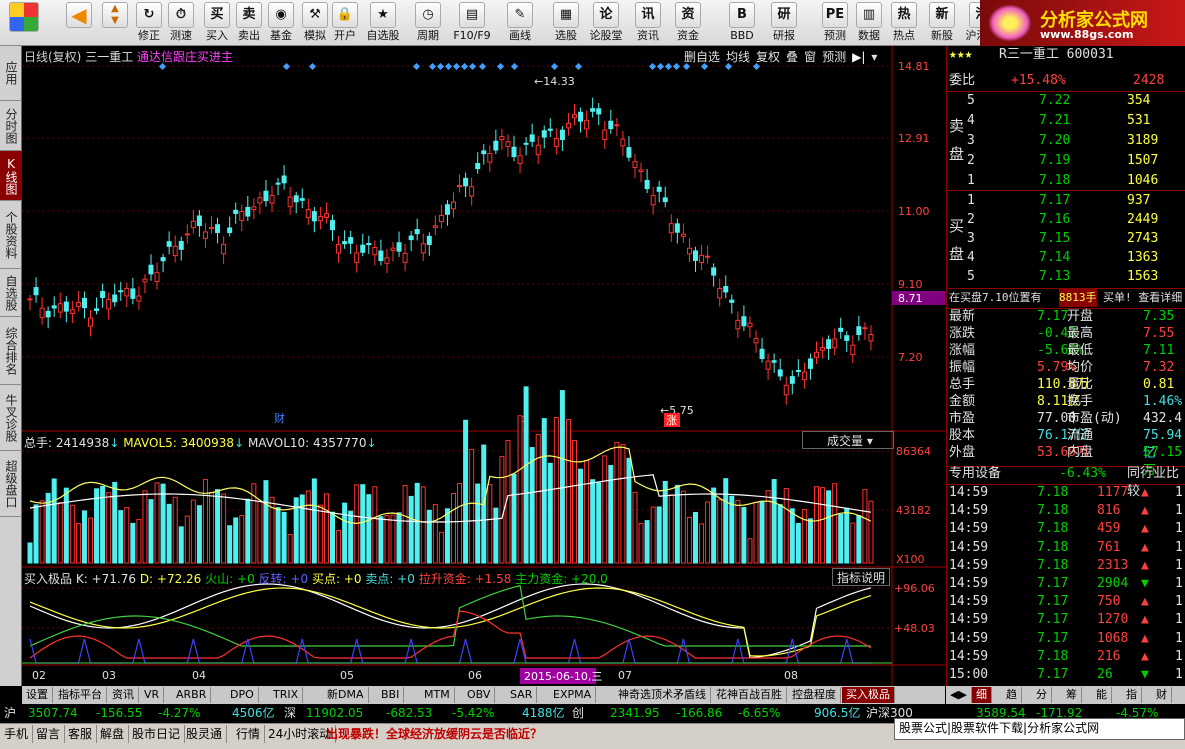 The width and height of the screenshot is (1185, 749). I want to click on toolbar-item-16: 研研报, so click(784, 23).